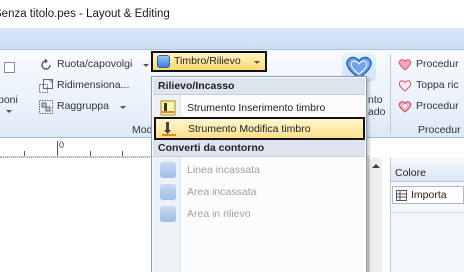 This screenshot has width=464, height=272. What do you see at coordinates (168, 214) in the screenshot?
I see `raised-area-icon` at bounding box center [168, 214].